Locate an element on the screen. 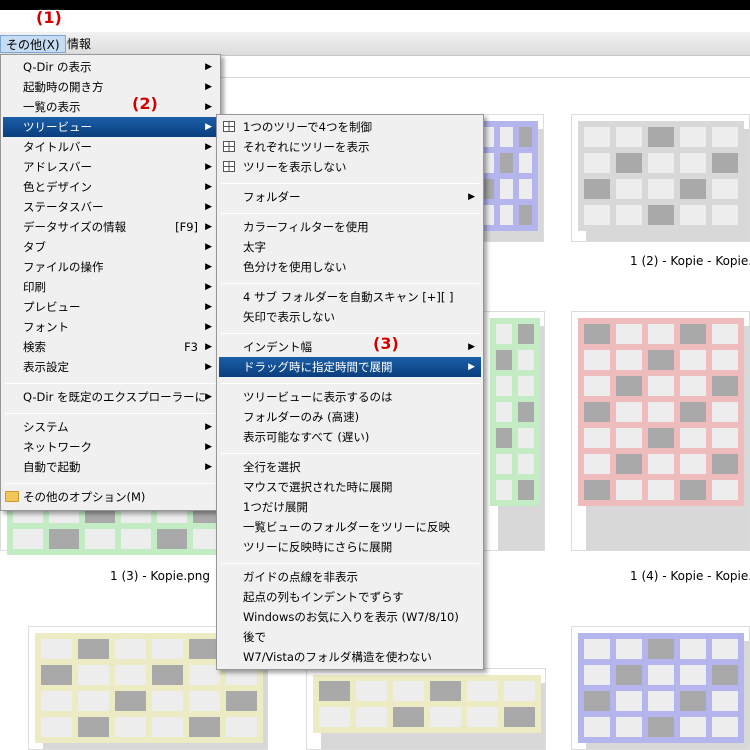 The height and width of the screenshot is (750, 750). folder-icon is located at coordinates (12, 496).